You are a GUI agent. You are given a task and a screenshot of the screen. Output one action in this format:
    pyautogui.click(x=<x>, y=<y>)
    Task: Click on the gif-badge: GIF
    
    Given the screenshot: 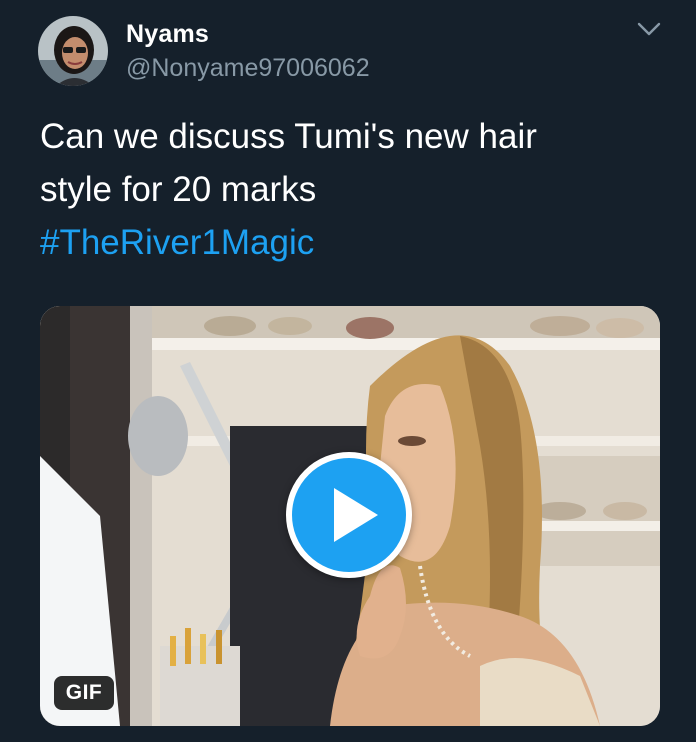 What is the action you would take?
    pyautogui.click(x=84, y=693)
    